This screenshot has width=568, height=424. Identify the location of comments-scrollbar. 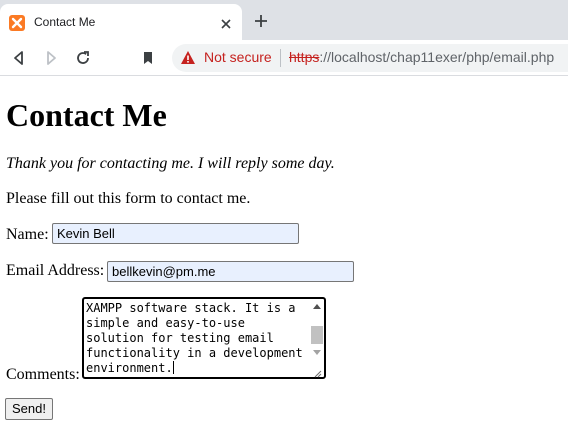
(317, 333).